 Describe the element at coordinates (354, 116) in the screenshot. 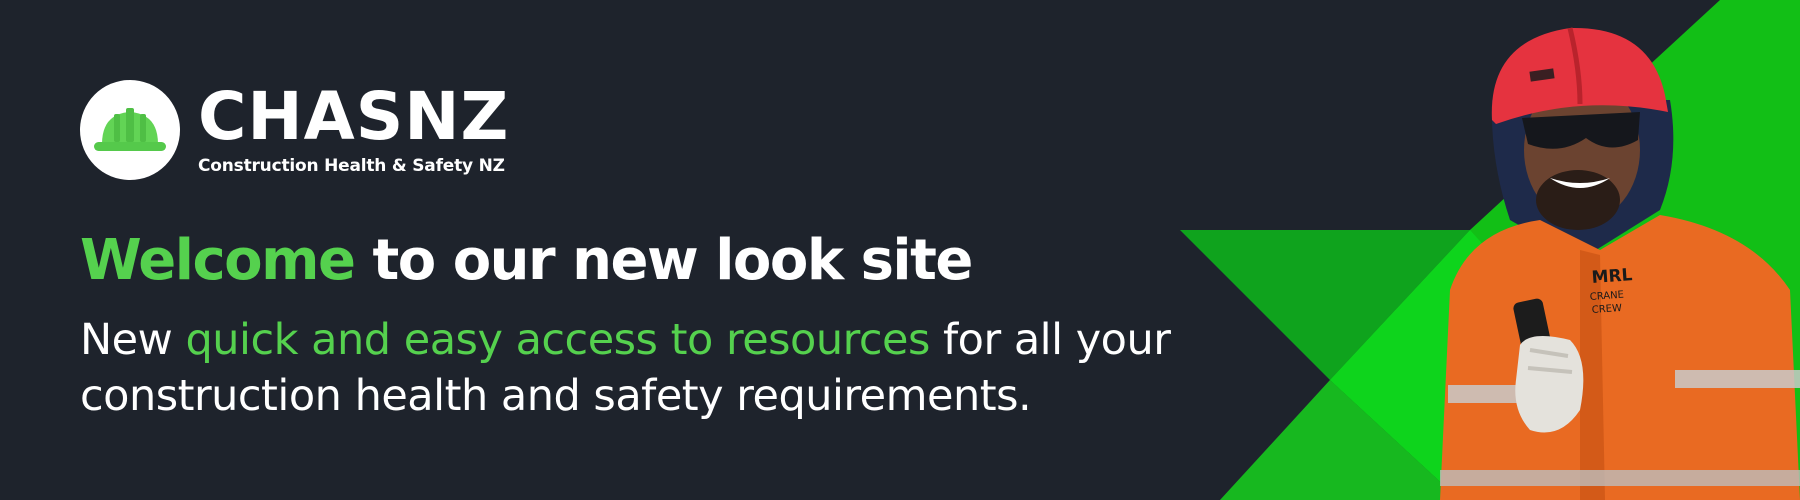

I see `brand-name: CHASNZ` at that location.